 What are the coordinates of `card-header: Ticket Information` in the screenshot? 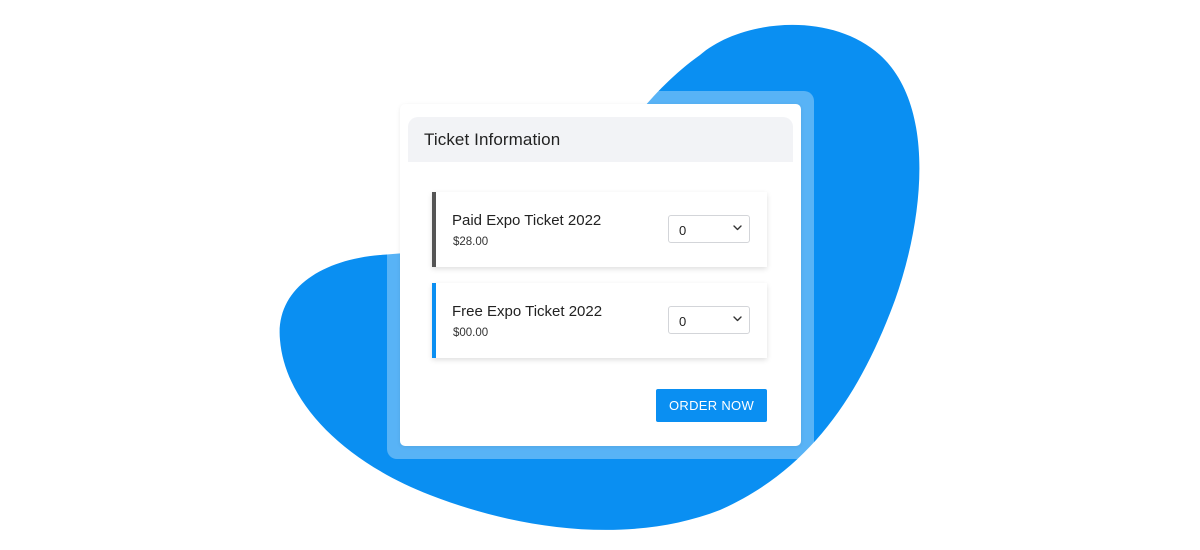 It's located at (600, 139).